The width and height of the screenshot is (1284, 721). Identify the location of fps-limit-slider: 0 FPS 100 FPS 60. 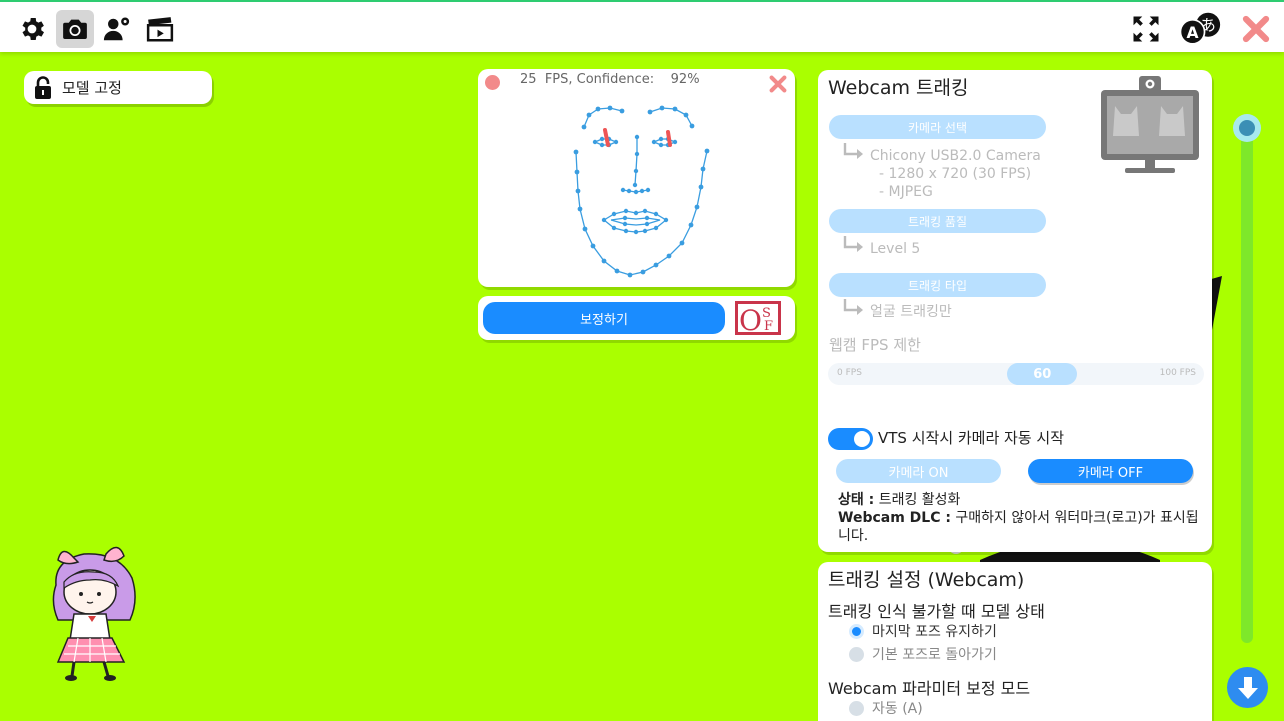
(1016, 374).